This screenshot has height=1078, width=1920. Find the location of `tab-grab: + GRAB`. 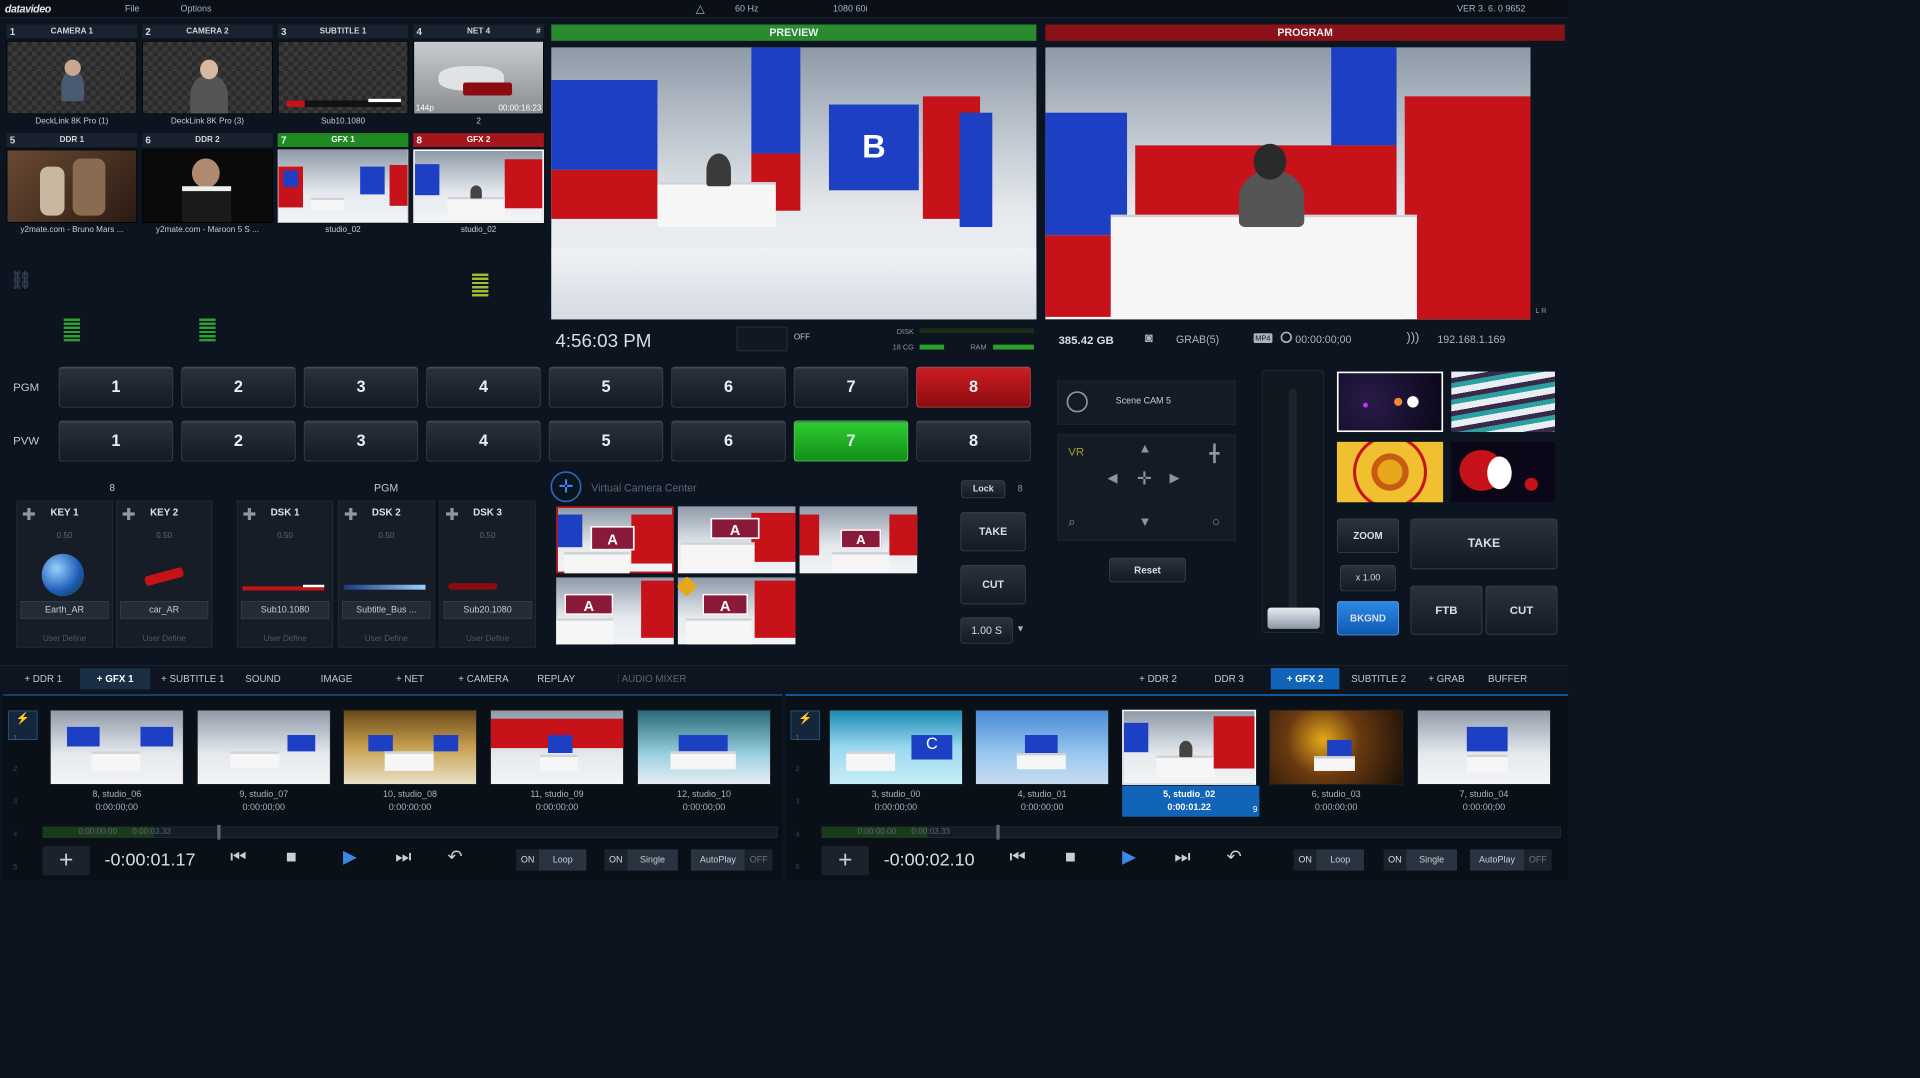

tab-grab: + GRAB is located at coordinates (1446, 678).